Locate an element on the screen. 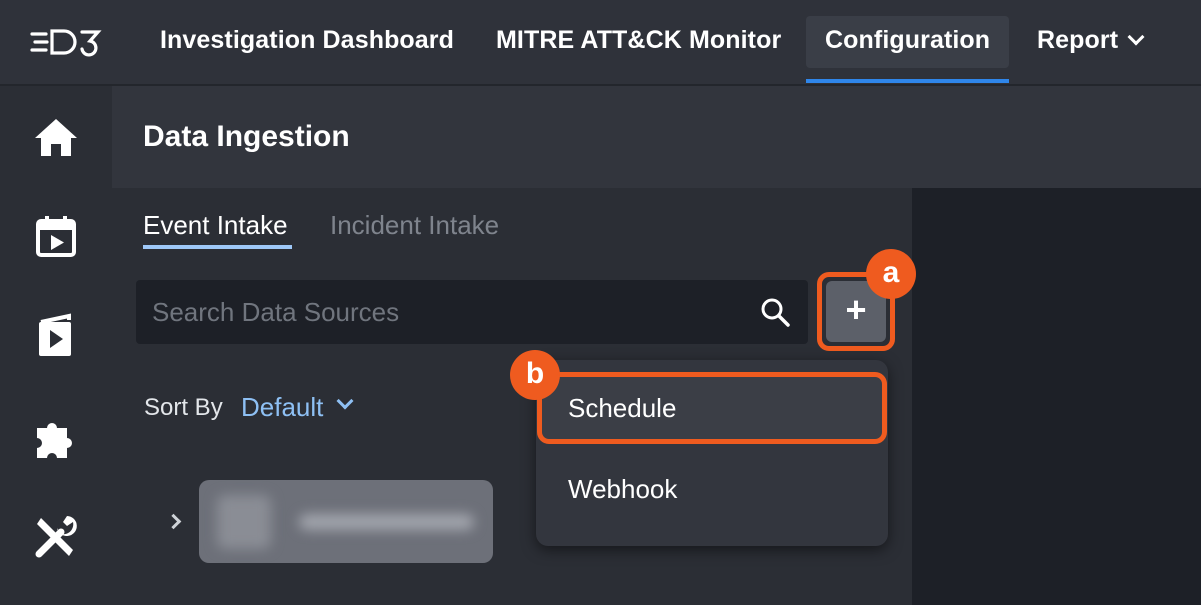 The height and width of the screenshot is (605, 1201). sidebar is located at coordinates (56, 345).